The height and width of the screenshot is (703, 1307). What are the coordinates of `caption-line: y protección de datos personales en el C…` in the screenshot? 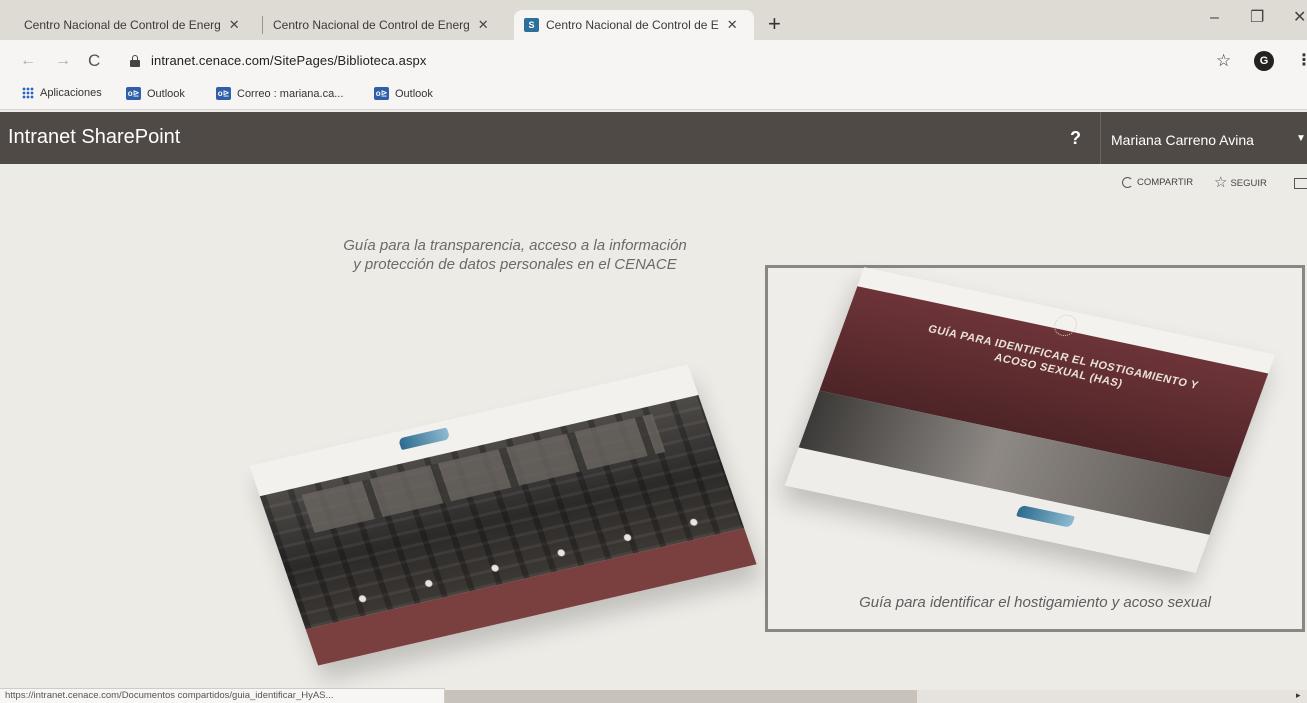 It's located at (515, 264).